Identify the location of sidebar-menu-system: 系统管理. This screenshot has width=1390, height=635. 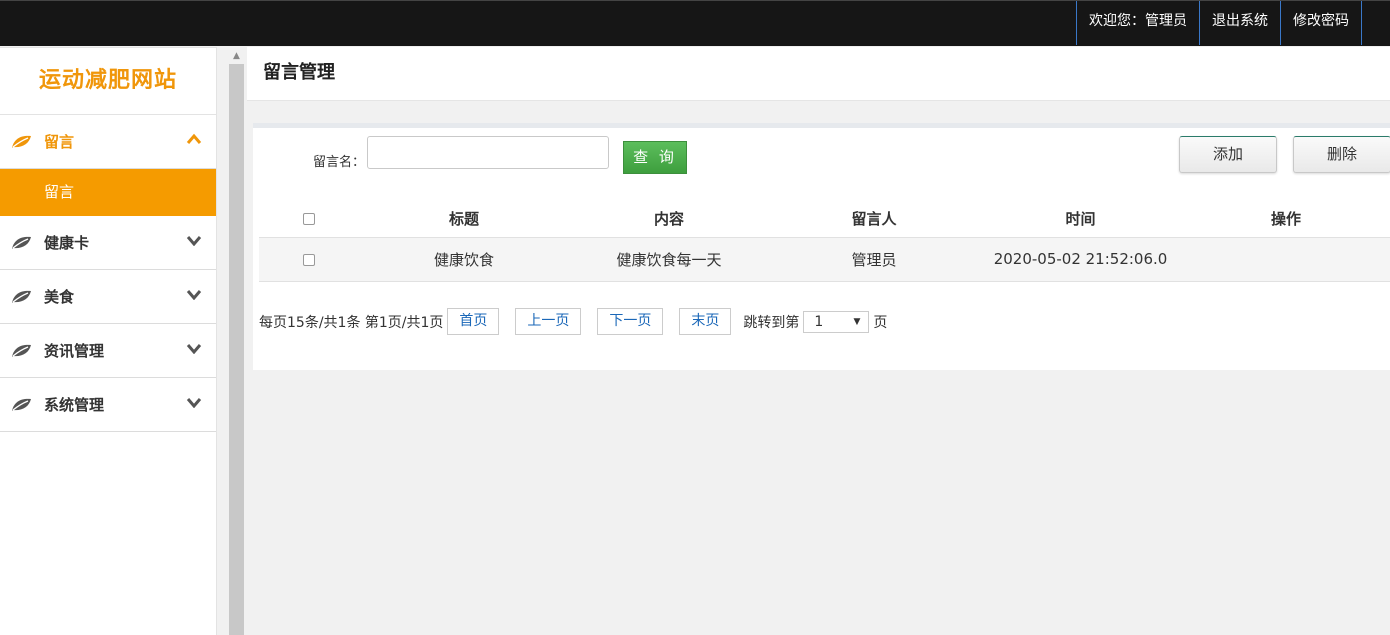
(108, 405).